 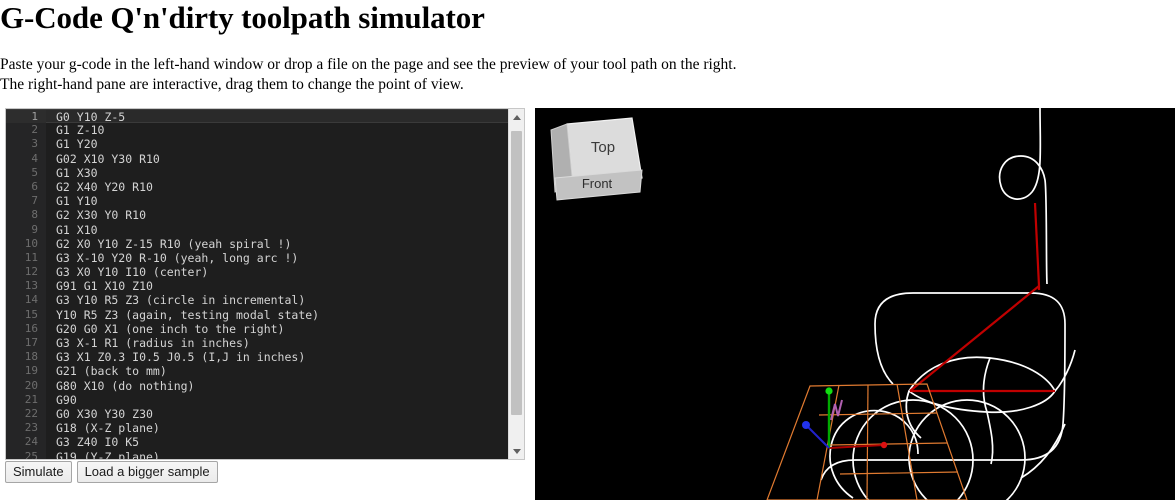 I want to click on code-line: 7 G1 Y10, so click(x=257, y=201).